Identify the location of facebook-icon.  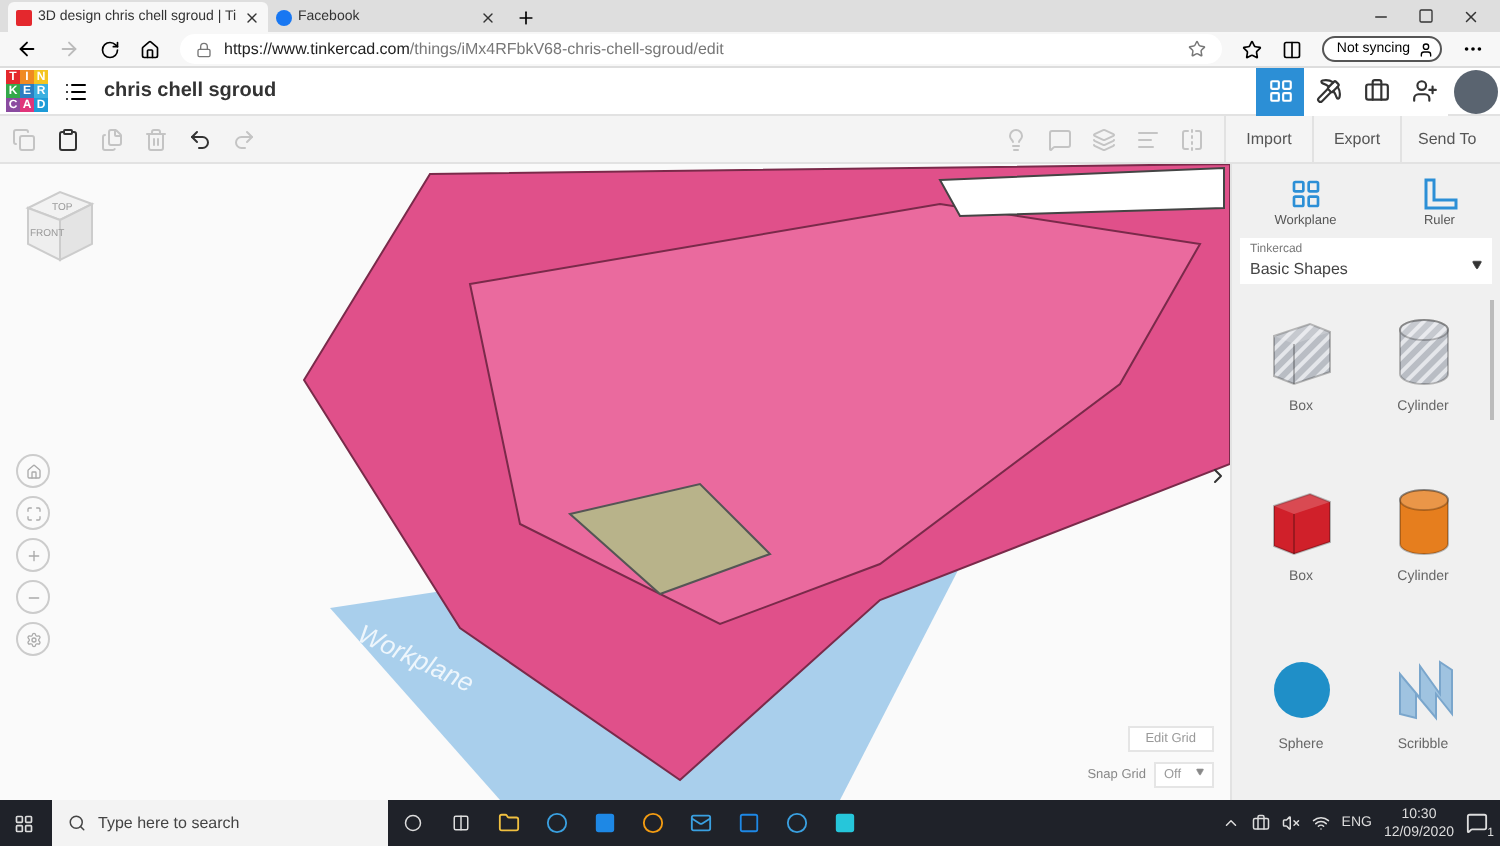
(284, 17).